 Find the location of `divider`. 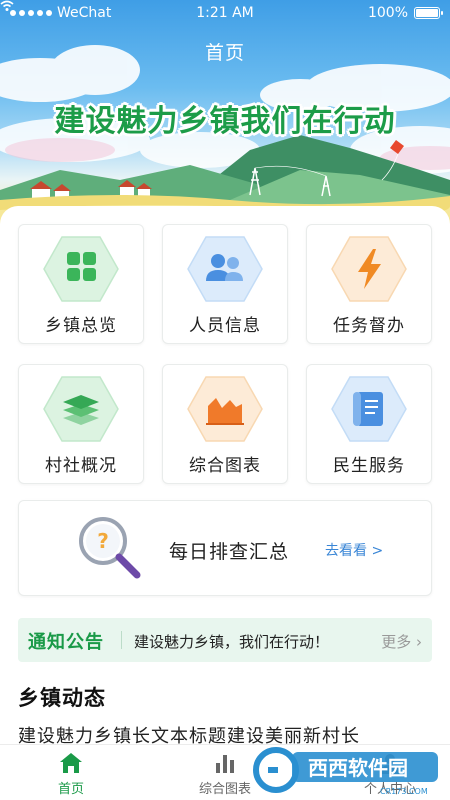

divider is located at coordinates (121, 640).